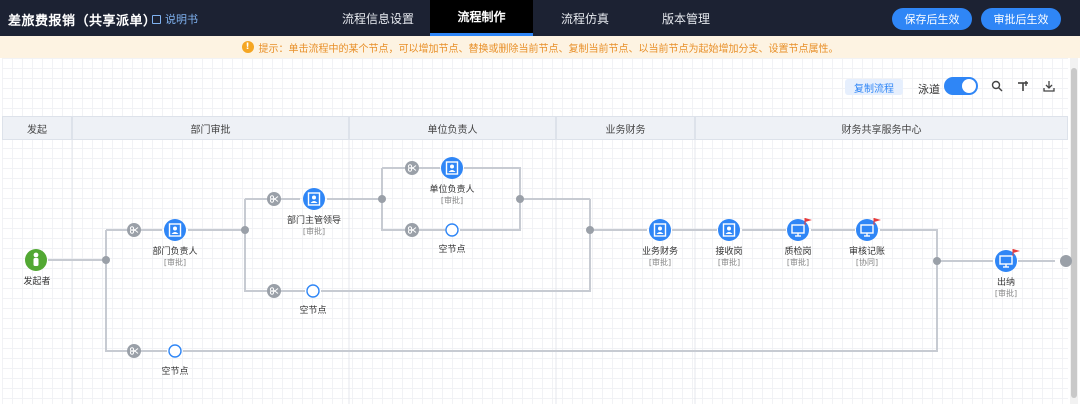 Image resolution: width=1080 pixels, height=404 pixels. What do you see at coordinates (798, 262) in the screenshot?
I see `qc-type: [审批]` at bounding box center [798, 262].